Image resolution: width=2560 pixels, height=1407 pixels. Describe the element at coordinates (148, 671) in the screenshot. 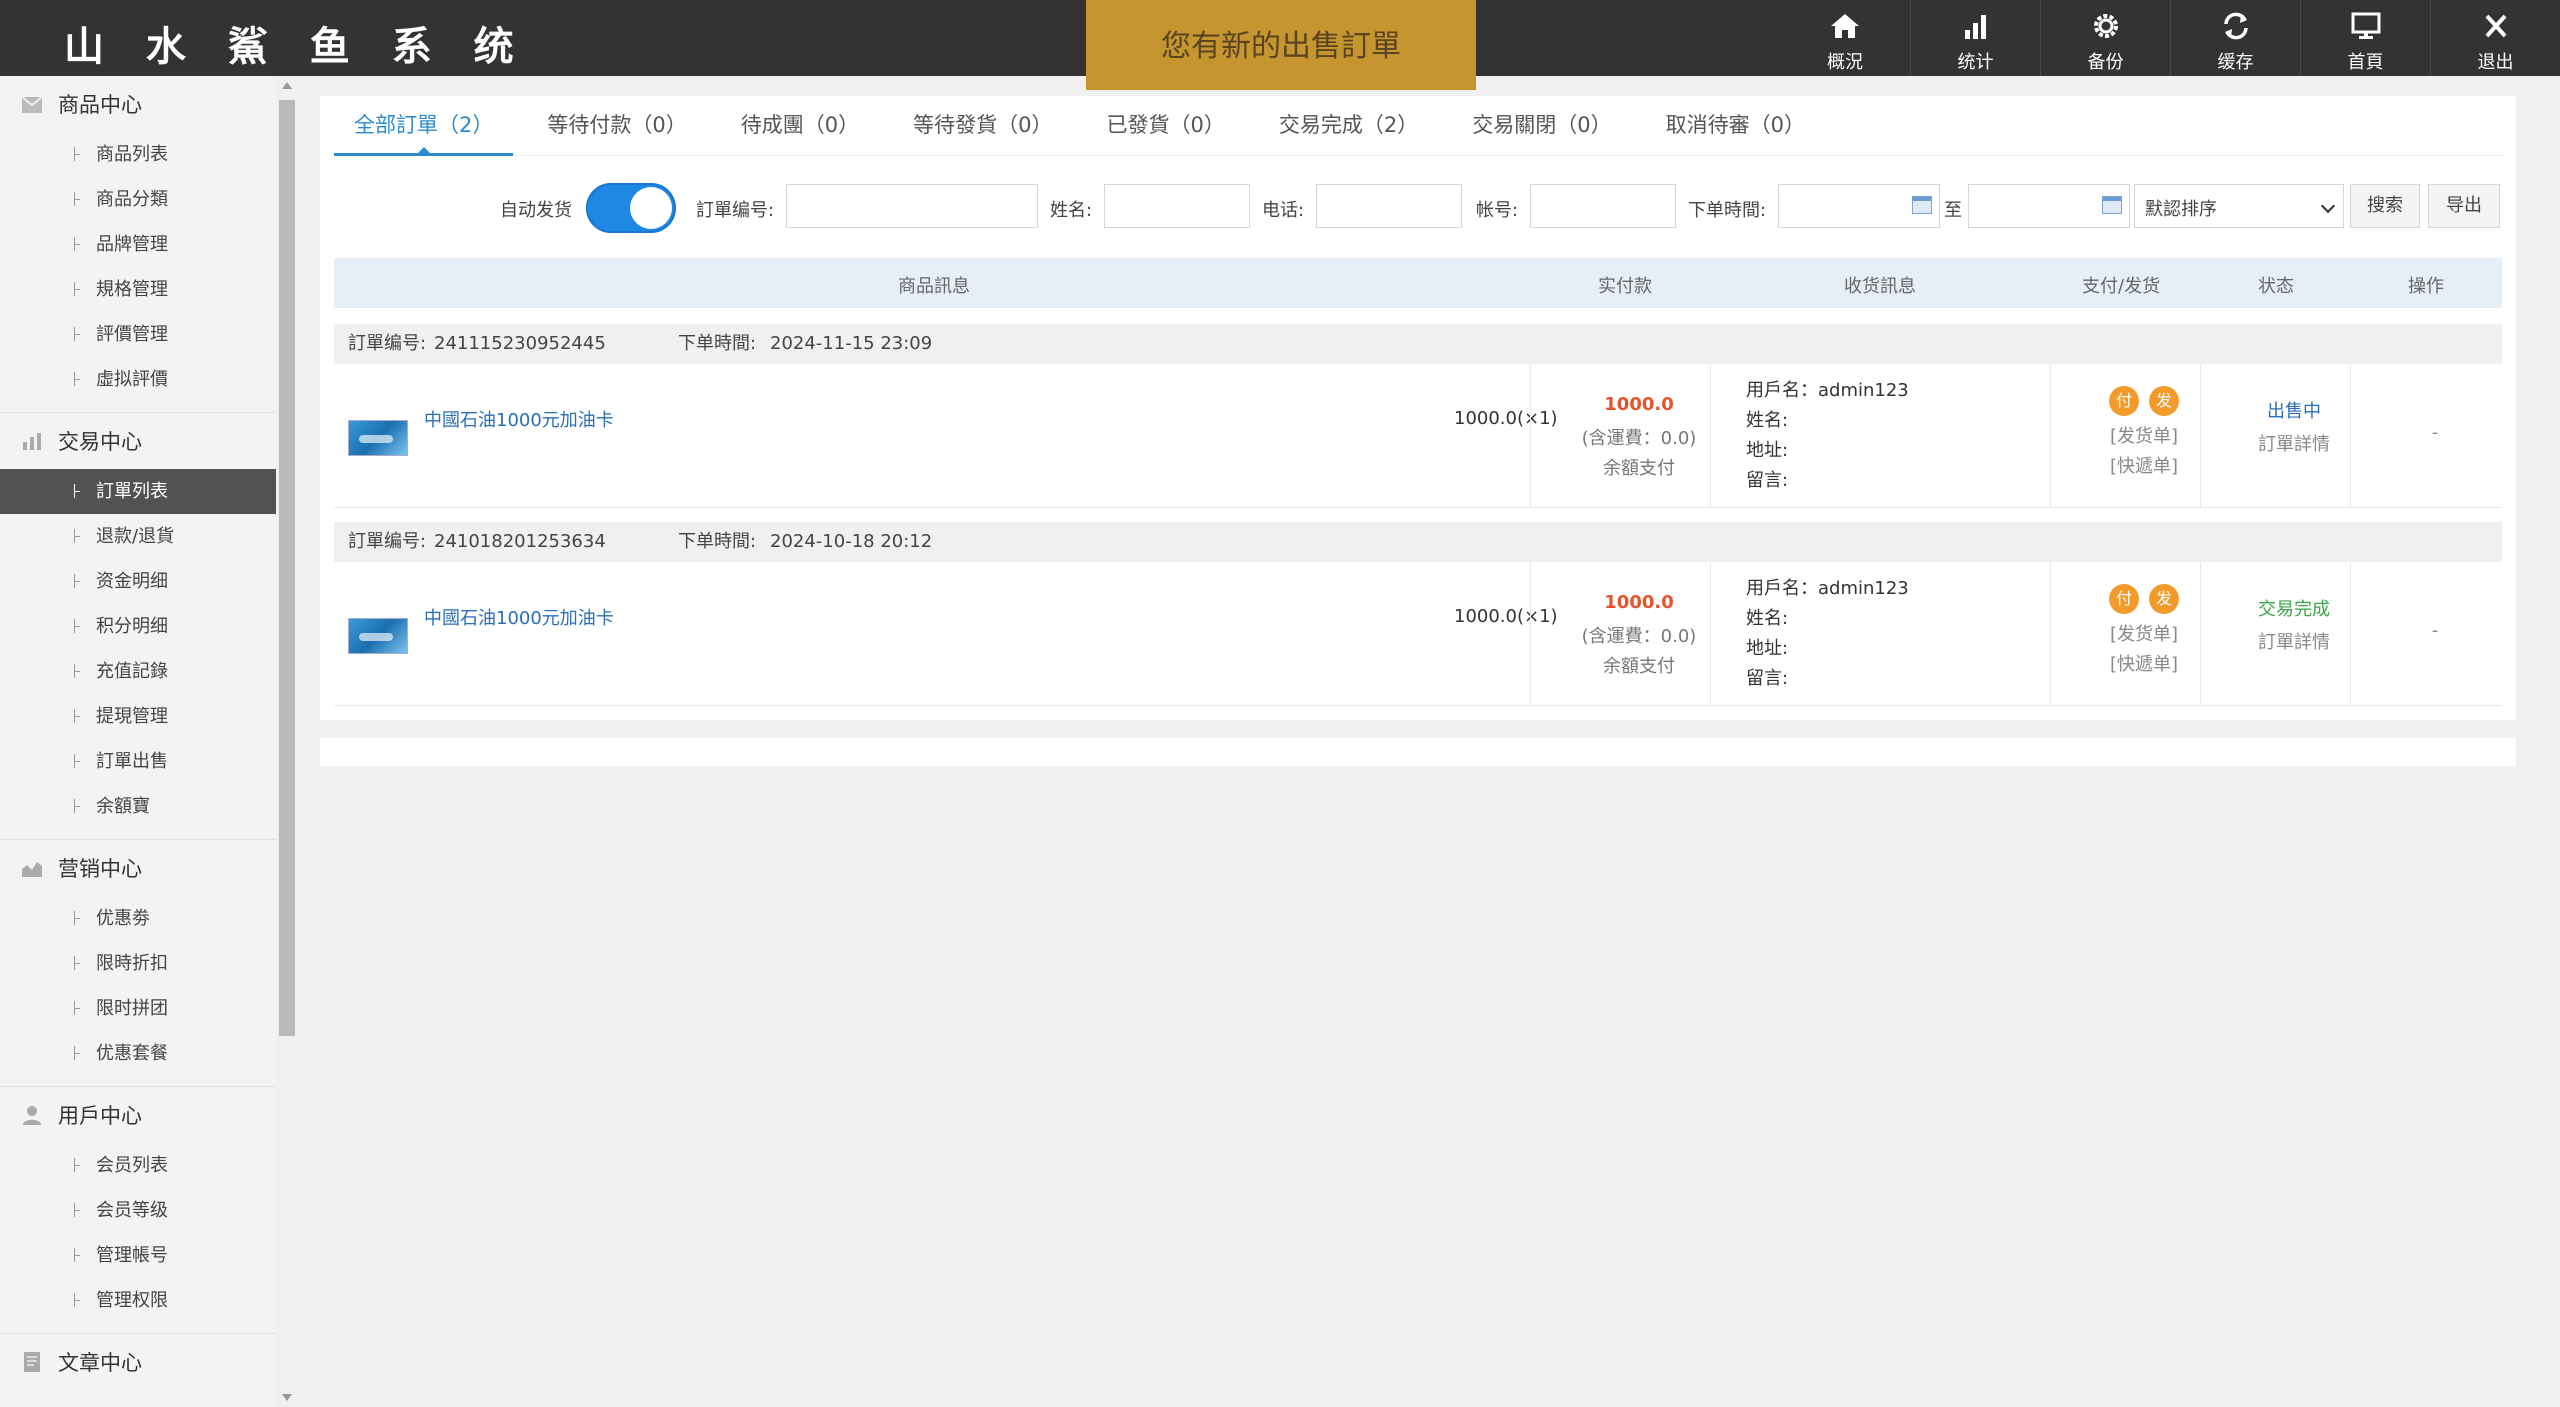

I see `sidebar-item-recharge: 充值記錄` at that location.